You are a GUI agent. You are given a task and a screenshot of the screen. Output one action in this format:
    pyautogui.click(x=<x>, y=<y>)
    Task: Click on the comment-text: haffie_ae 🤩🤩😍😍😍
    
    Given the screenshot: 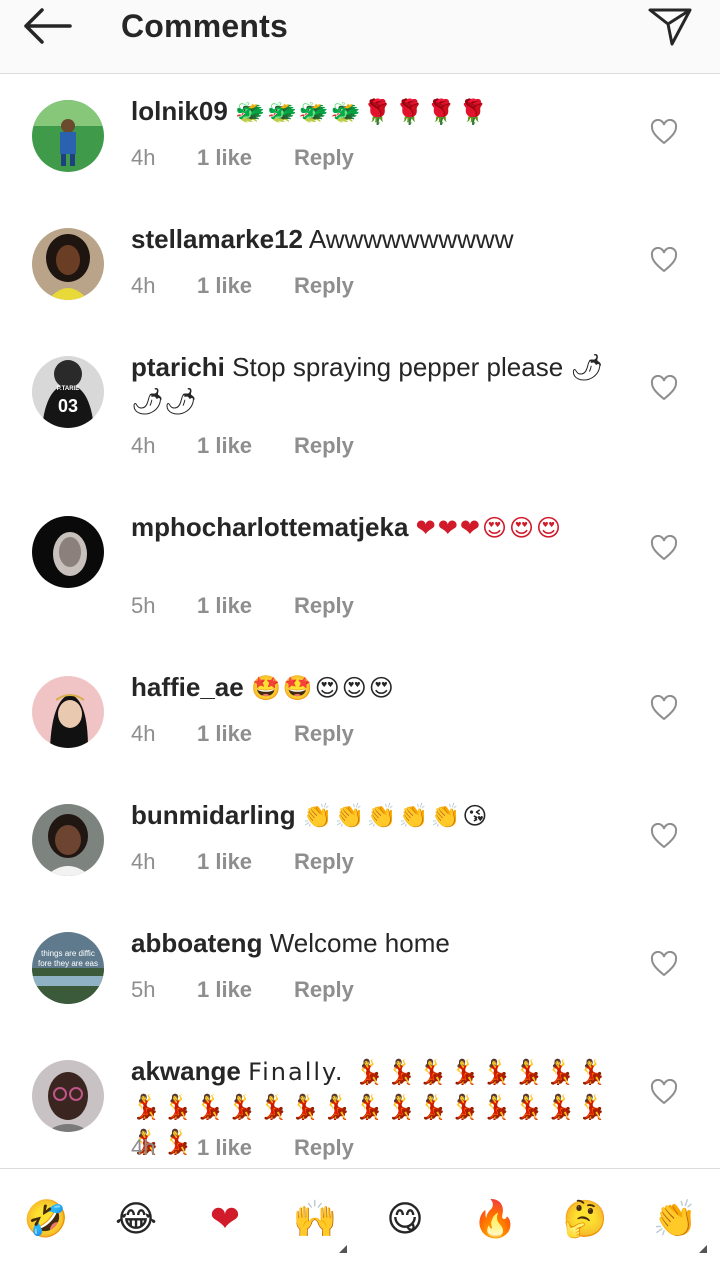 What is the action you would take?
    pyautogui.click(x=381, y=687)
    